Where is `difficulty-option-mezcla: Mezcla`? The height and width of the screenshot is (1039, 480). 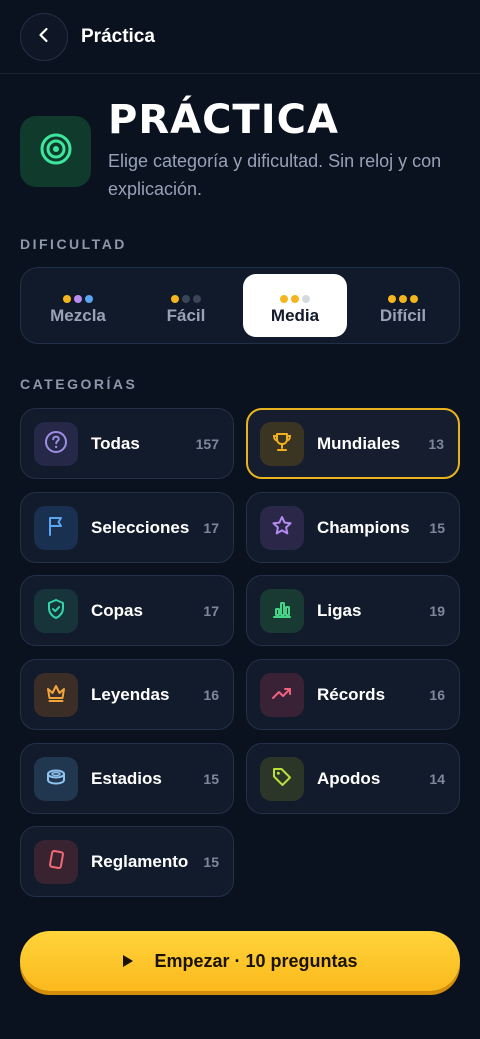 difficulty-option-mezcla: Mezcla is located at coordinates (78, 305).